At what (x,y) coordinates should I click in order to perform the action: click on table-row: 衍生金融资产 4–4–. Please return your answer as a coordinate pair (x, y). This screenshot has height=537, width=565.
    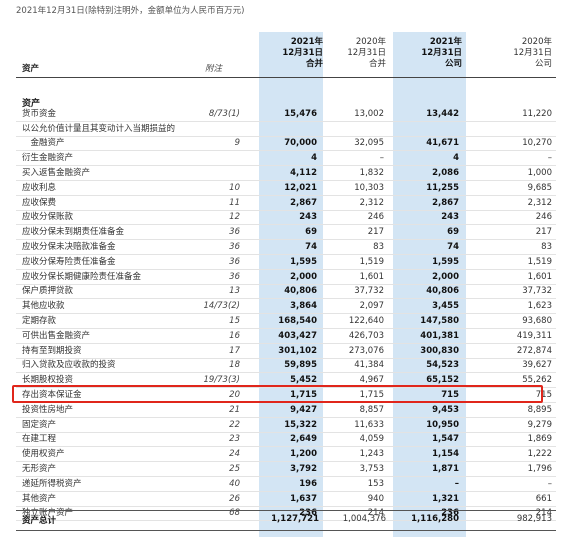
    Looking at the image, I should click on (286, 158).